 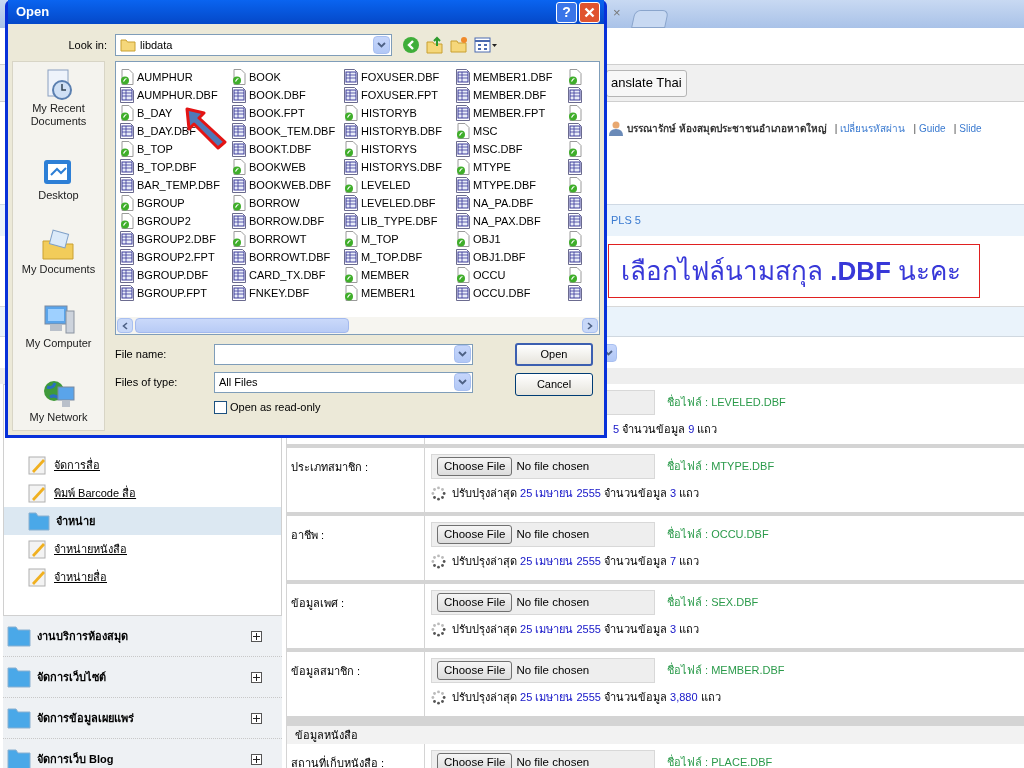 I want to click on file-item: MSC.DBF, so click(x=512, y=149).